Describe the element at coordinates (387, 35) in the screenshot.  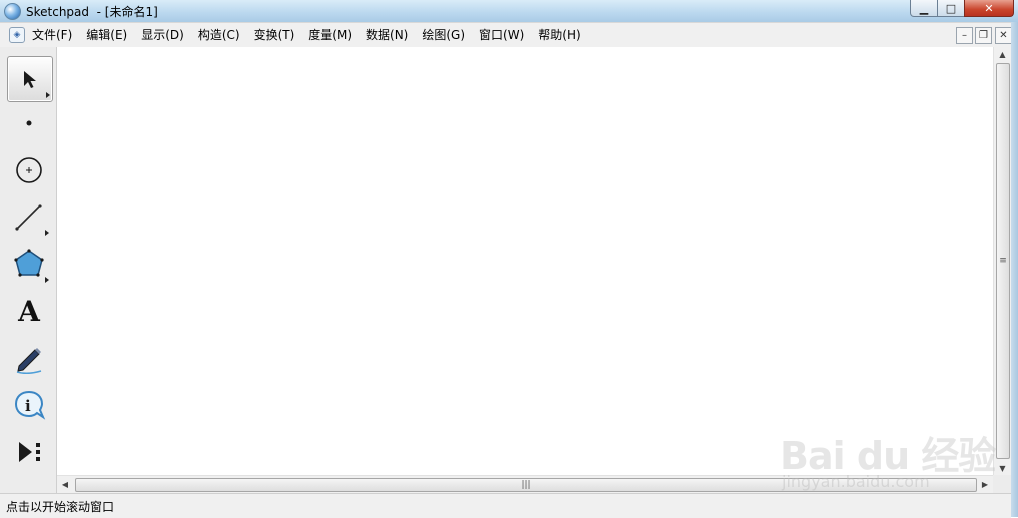
I see `menu-data: 数据(N)` at that location.